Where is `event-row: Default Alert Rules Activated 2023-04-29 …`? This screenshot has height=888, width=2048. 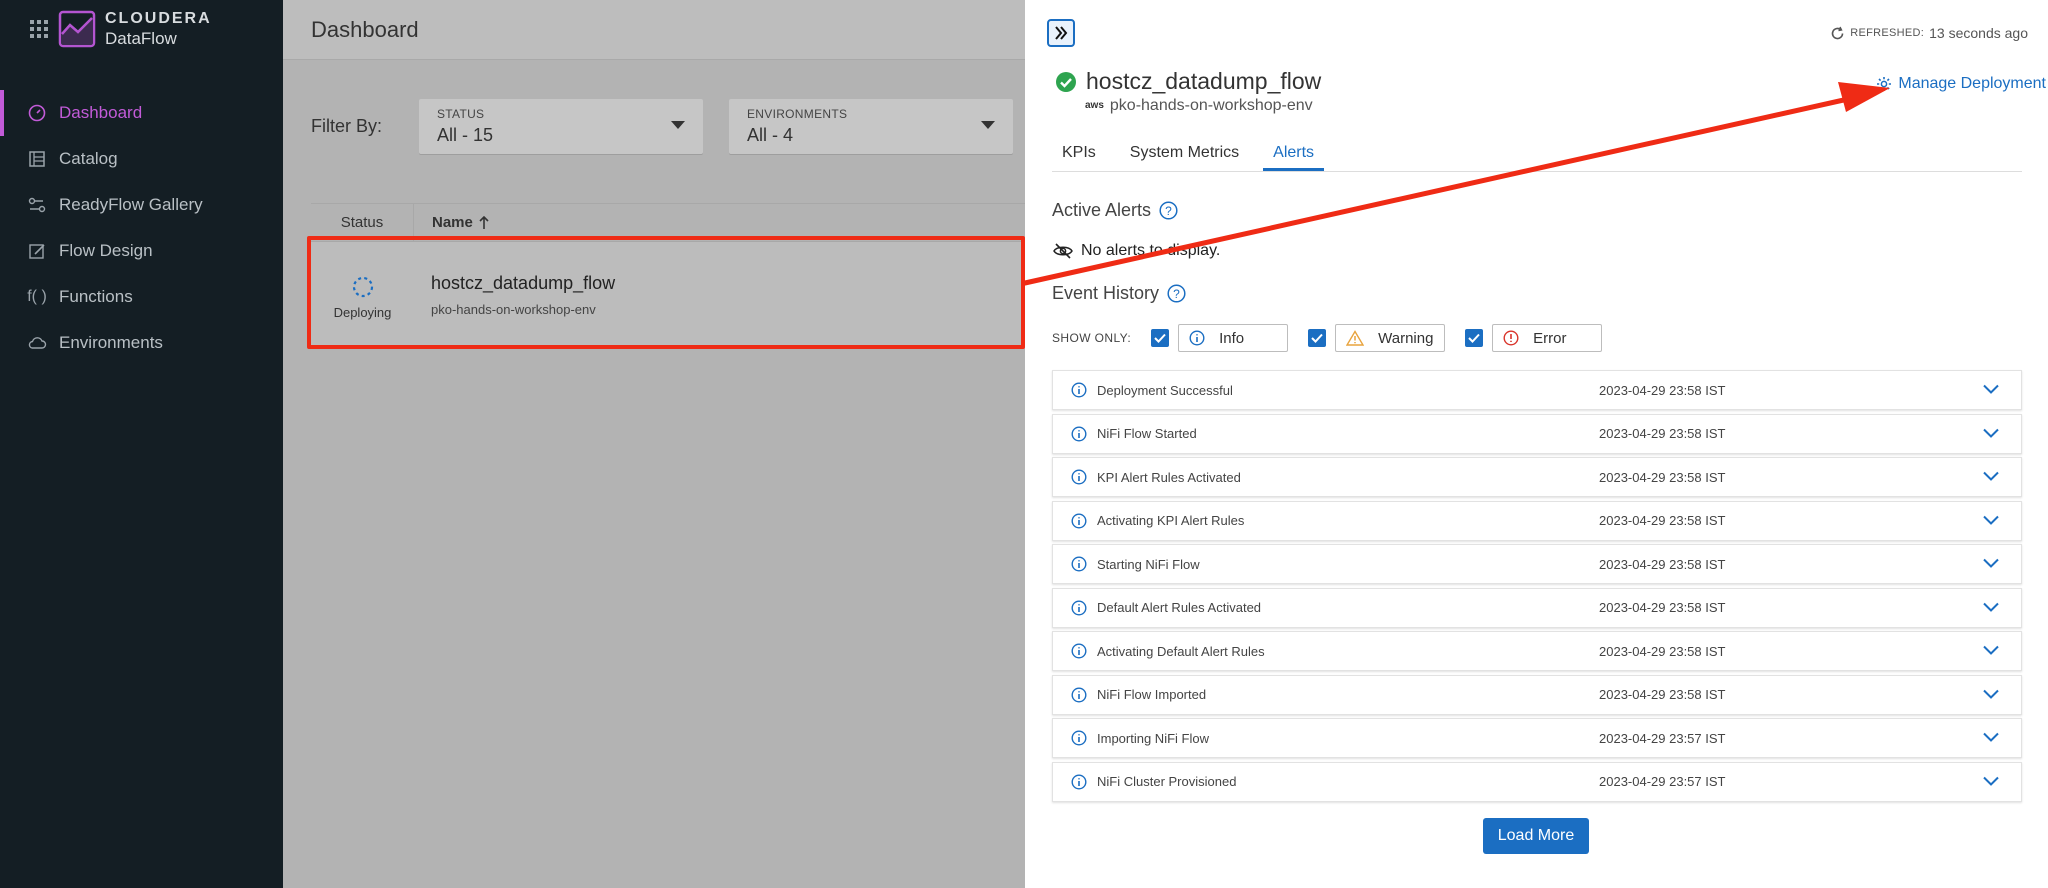 event-row: Default Alert Rules Activated 2023-04-29 … is located at coordinates (1537, 607).